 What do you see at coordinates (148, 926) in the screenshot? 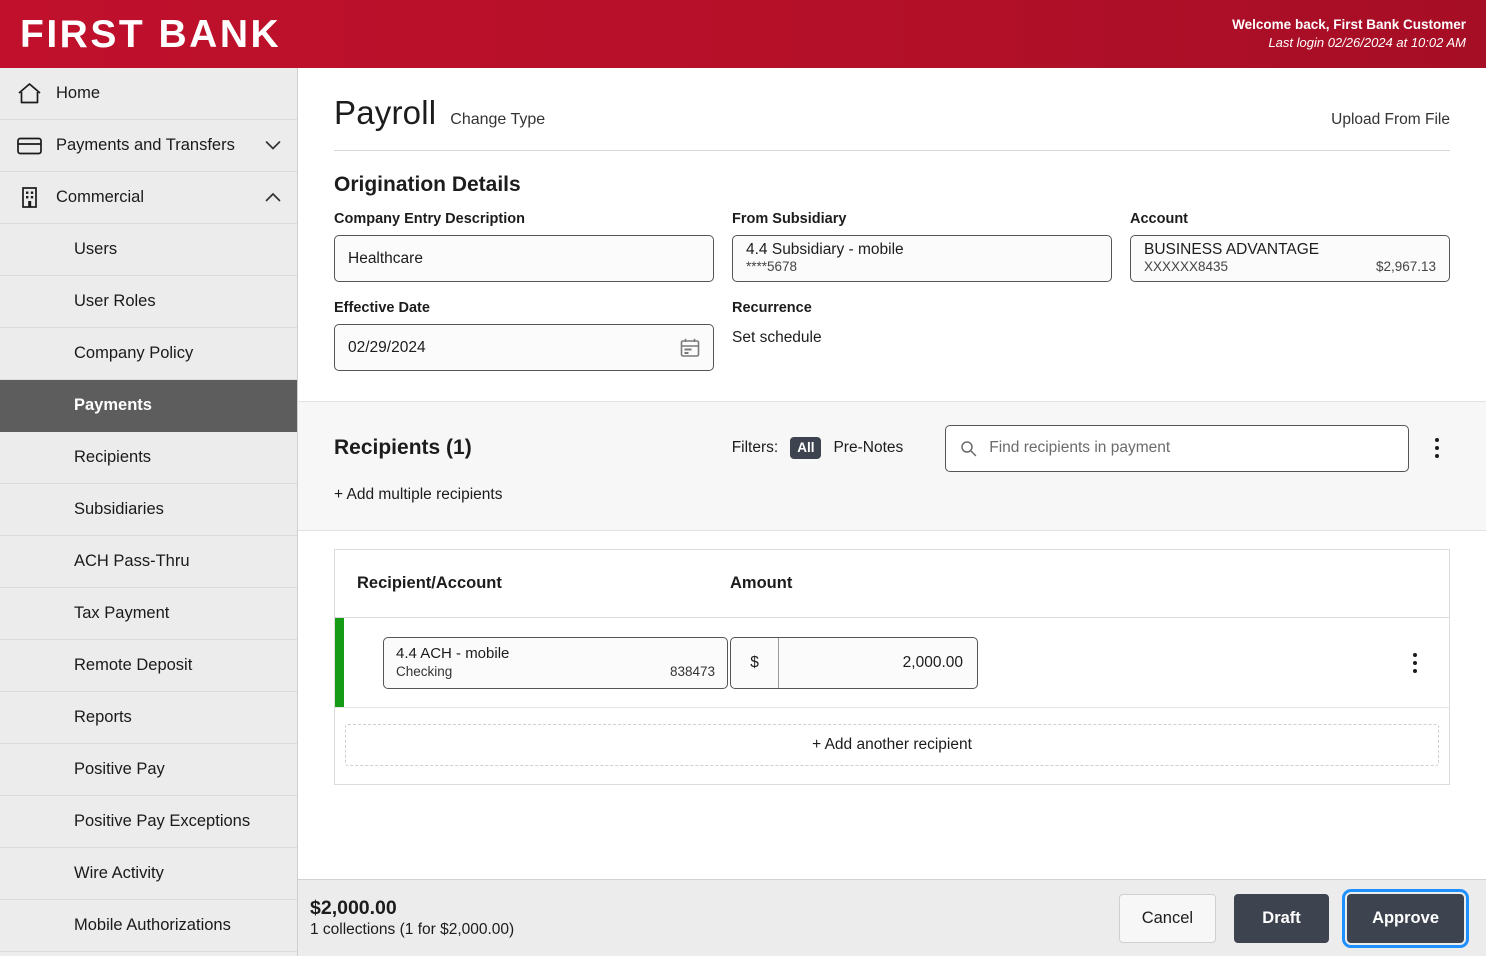
I see `sidebar-item-mobile-authorizations: Mobile Authorizations` at bounding box center [148, 926].